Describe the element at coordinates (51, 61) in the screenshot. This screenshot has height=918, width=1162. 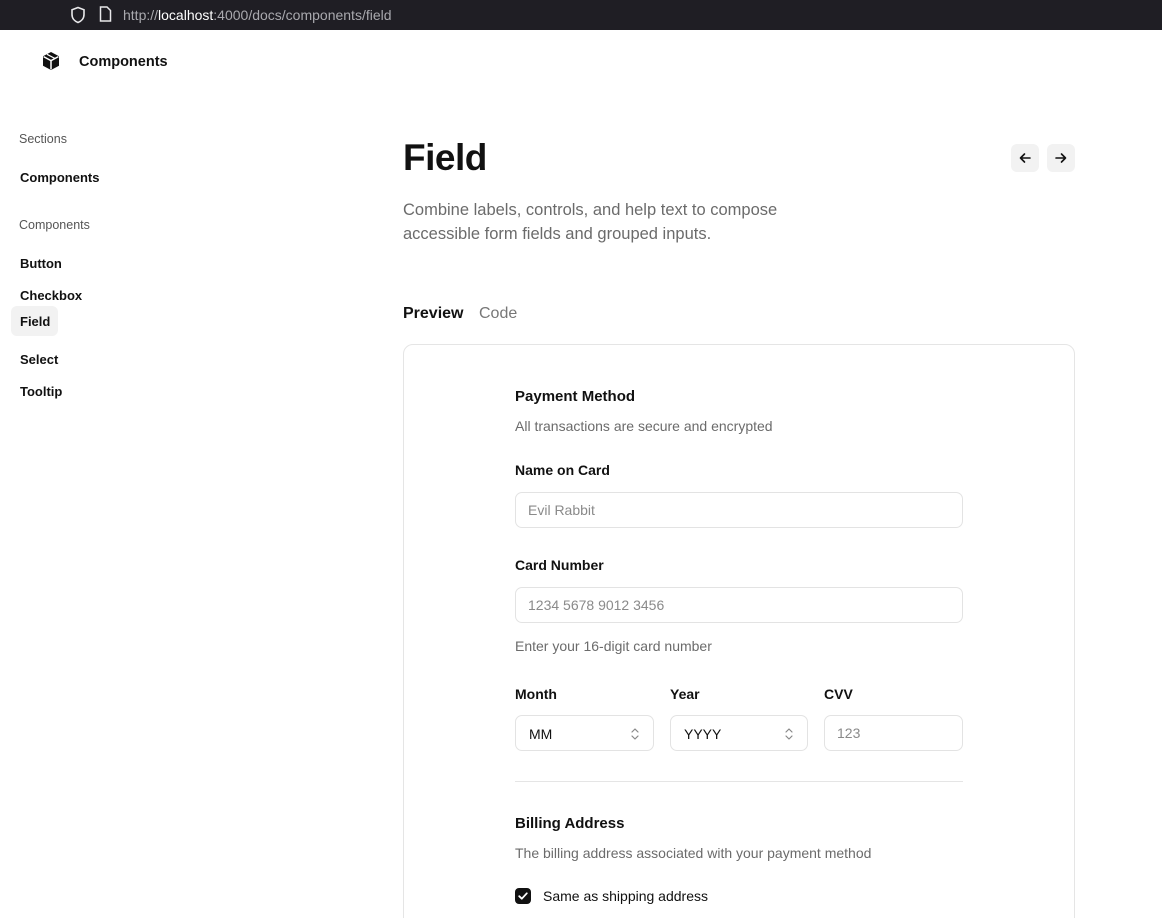
I see `box-icon` at that location.